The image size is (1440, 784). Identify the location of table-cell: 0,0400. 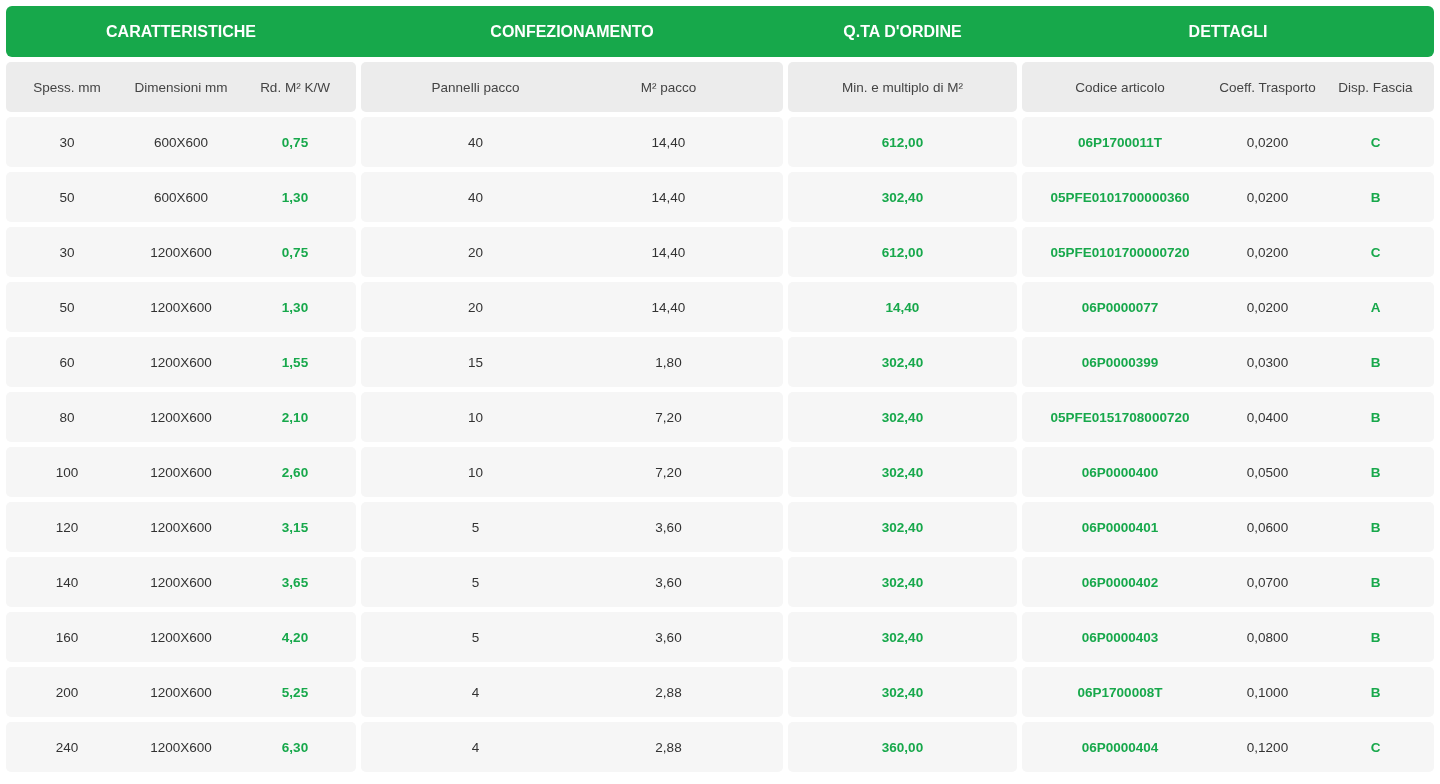
(1267, 417).